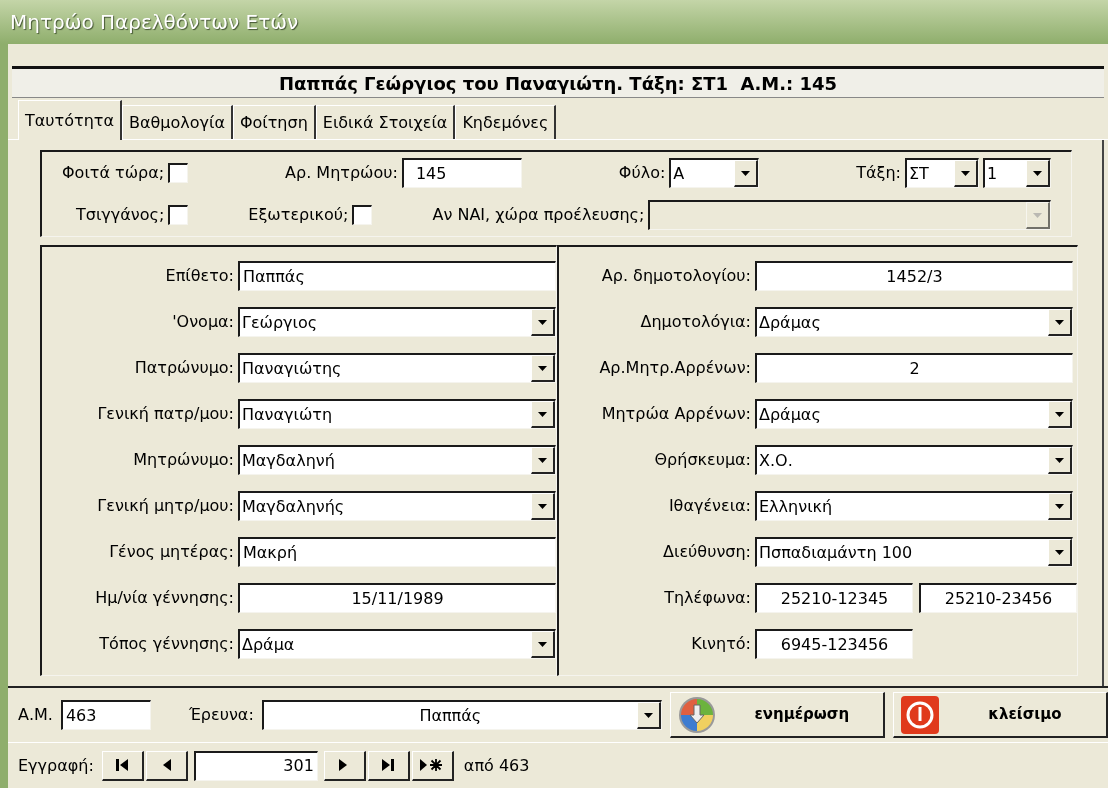 The height and width of the screenshot is (788, 1108). What do you see at coordinates (397, 368) in the screenshot?
I see `dropdown-field: Παναγιώτης` at bounding box center [397, 368].